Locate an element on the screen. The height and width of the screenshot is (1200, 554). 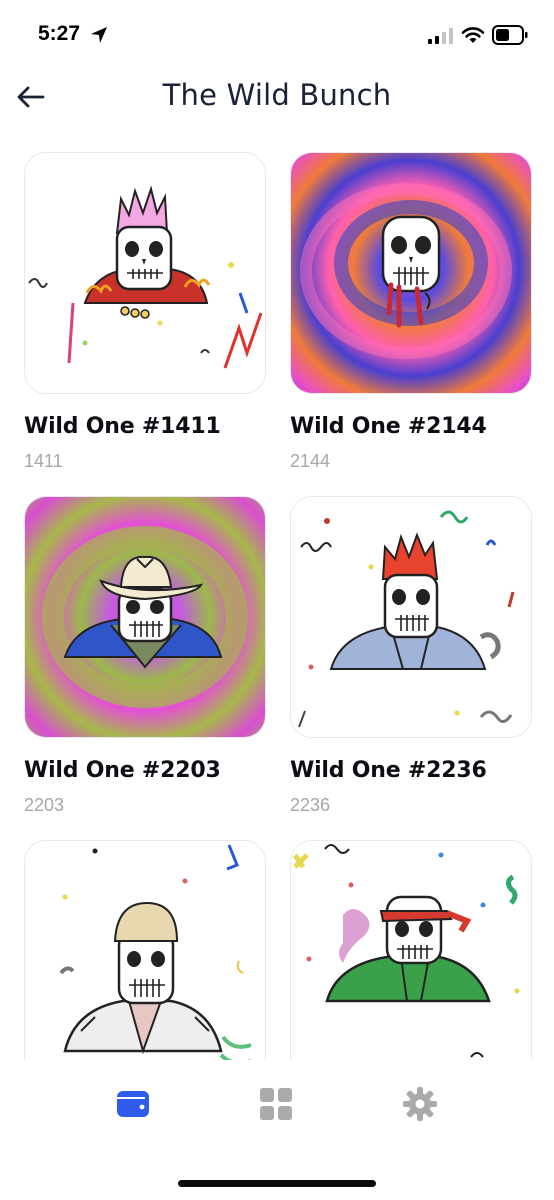
gear-icon is located at coordinates (420, 1104).